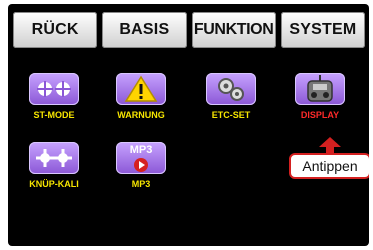 This screenshot has width=373, height=250. I want to click on mp3-label: MP3, so click(141, 184).